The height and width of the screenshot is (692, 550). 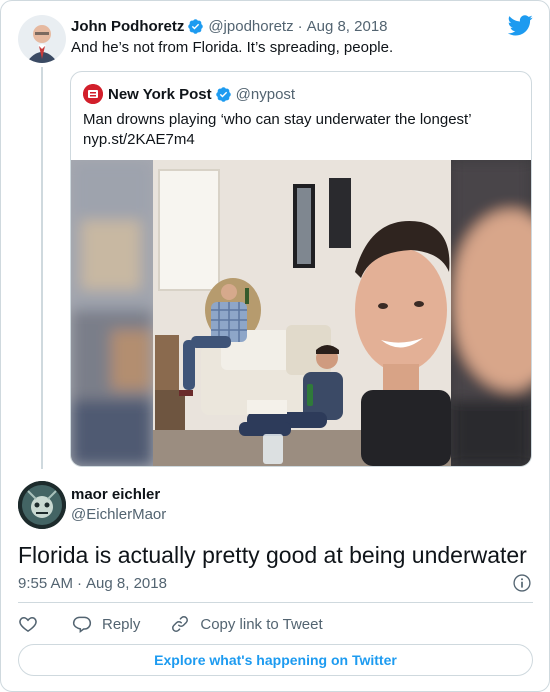 I want to click on quoted-tweet-header: New York Post @nypost, so click(x=189, y=94).